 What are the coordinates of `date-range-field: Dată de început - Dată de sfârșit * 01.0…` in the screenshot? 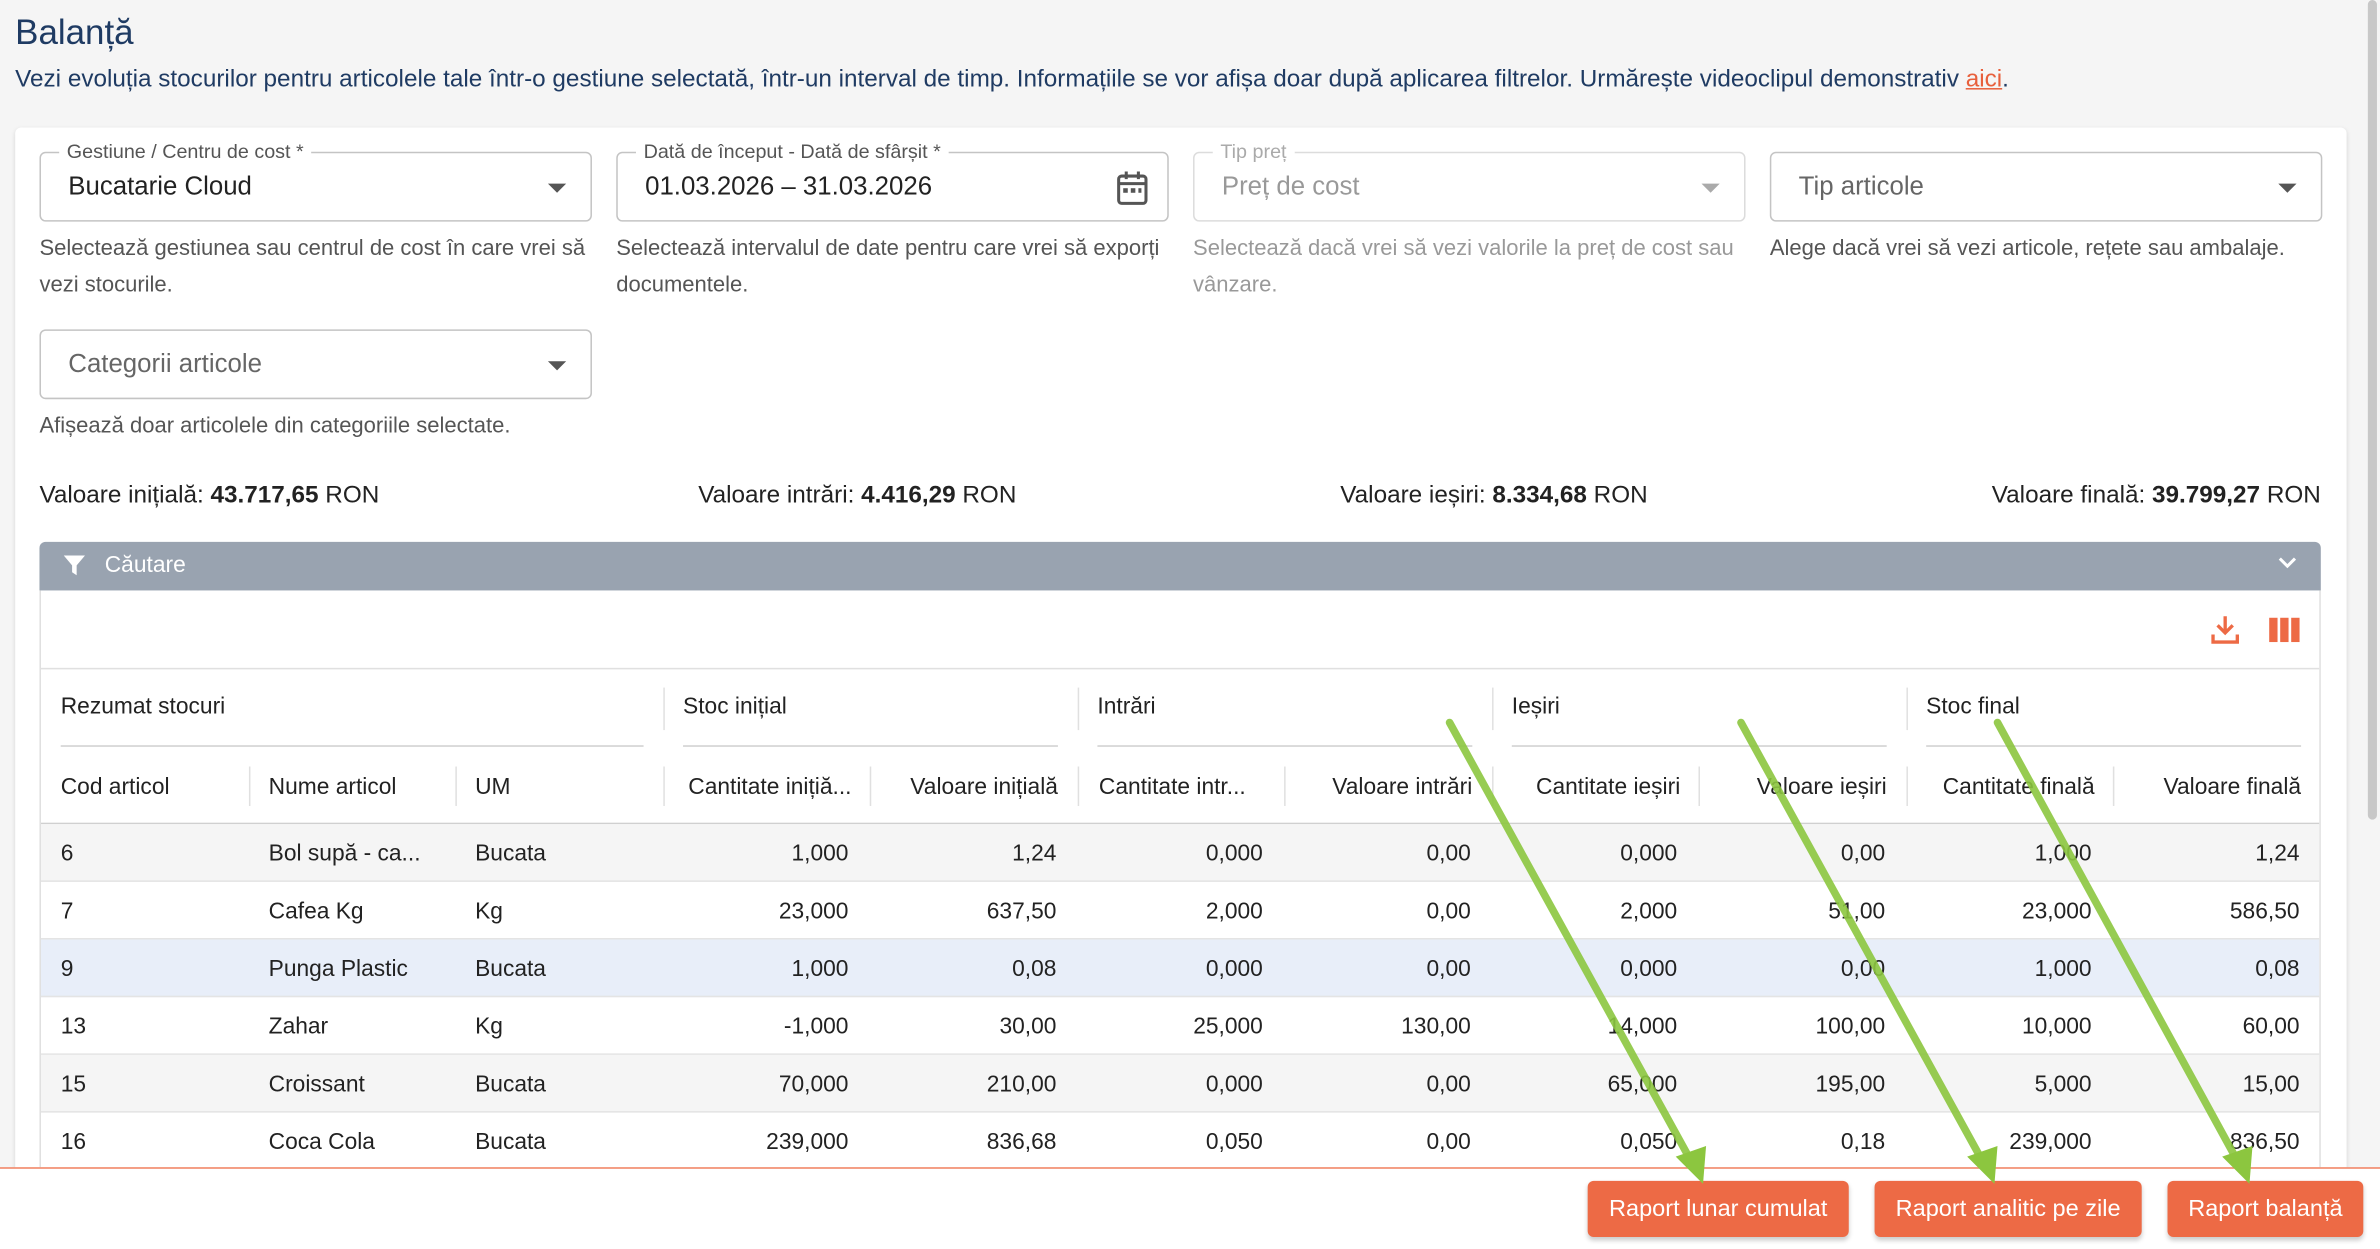 It's located at (892, 180).